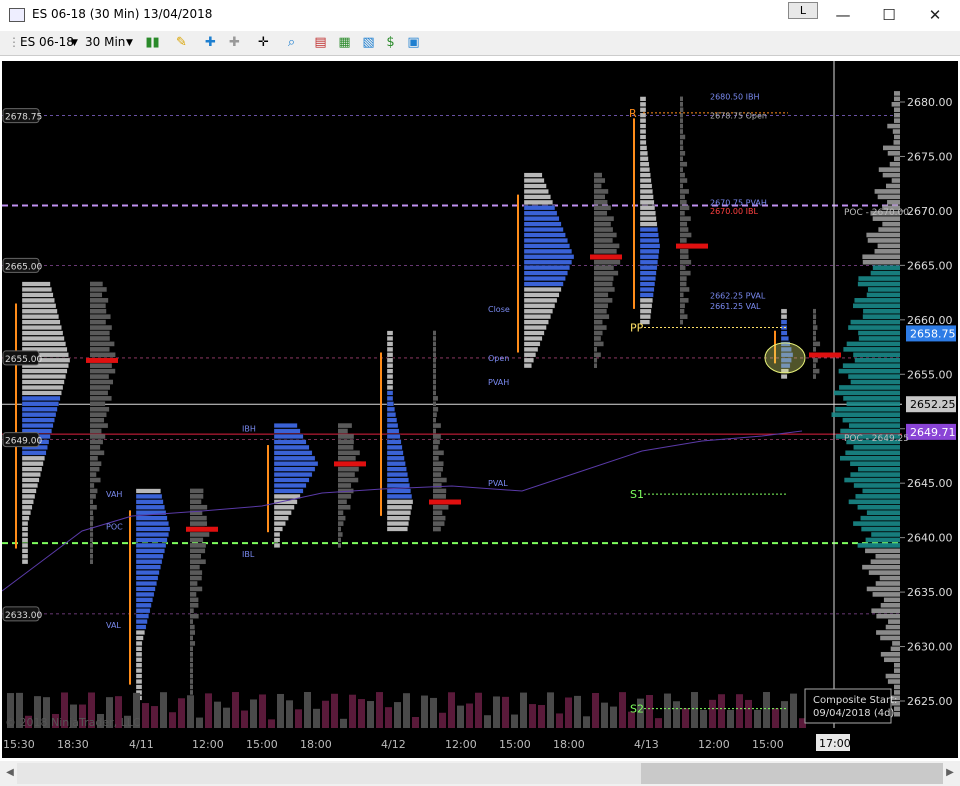  What do you see at coordinates (152, 43) in the screenshot?
I see `bar-chart-icon: ▮▮` at bounding box center [152, 43].